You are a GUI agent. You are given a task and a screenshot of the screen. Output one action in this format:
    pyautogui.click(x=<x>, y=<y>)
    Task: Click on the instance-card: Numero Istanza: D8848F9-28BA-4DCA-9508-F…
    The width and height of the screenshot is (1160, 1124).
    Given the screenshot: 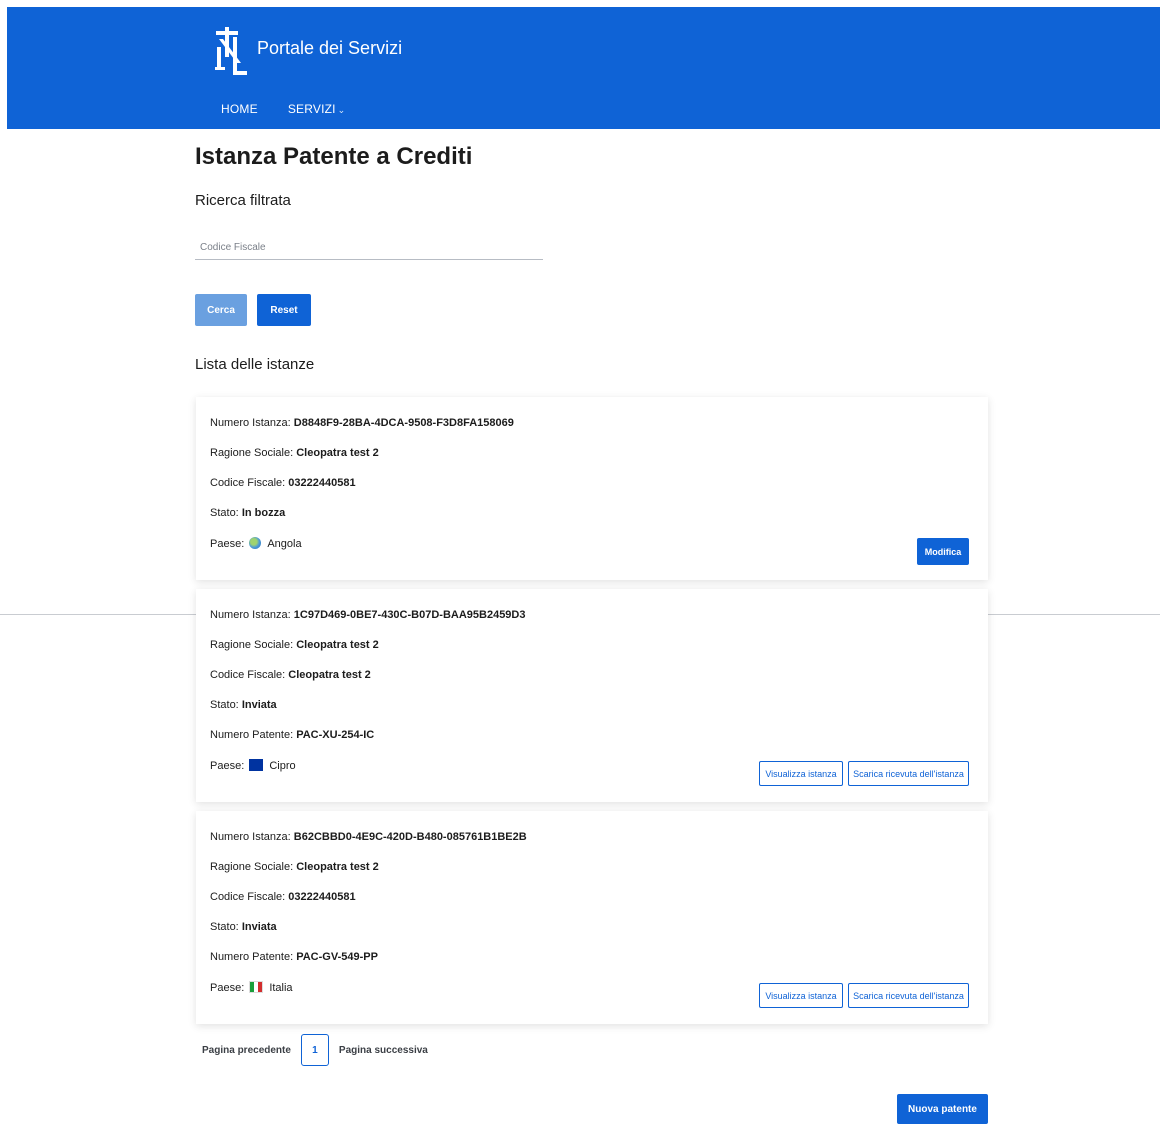 What is the action you would take?
    pyautogui.click(x=592, y=488)
    